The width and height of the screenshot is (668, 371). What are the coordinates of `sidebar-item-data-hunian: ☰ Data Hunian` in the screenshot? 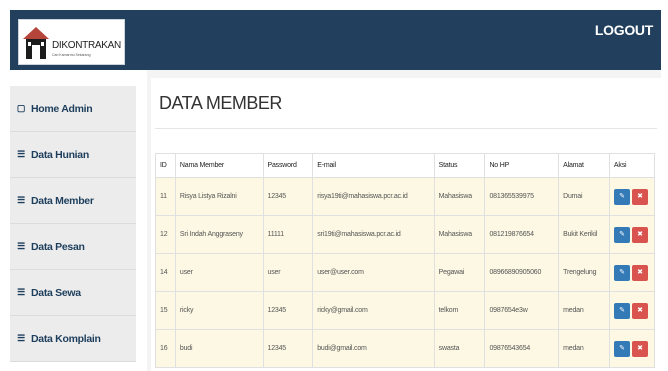 It's located at (73, 155).